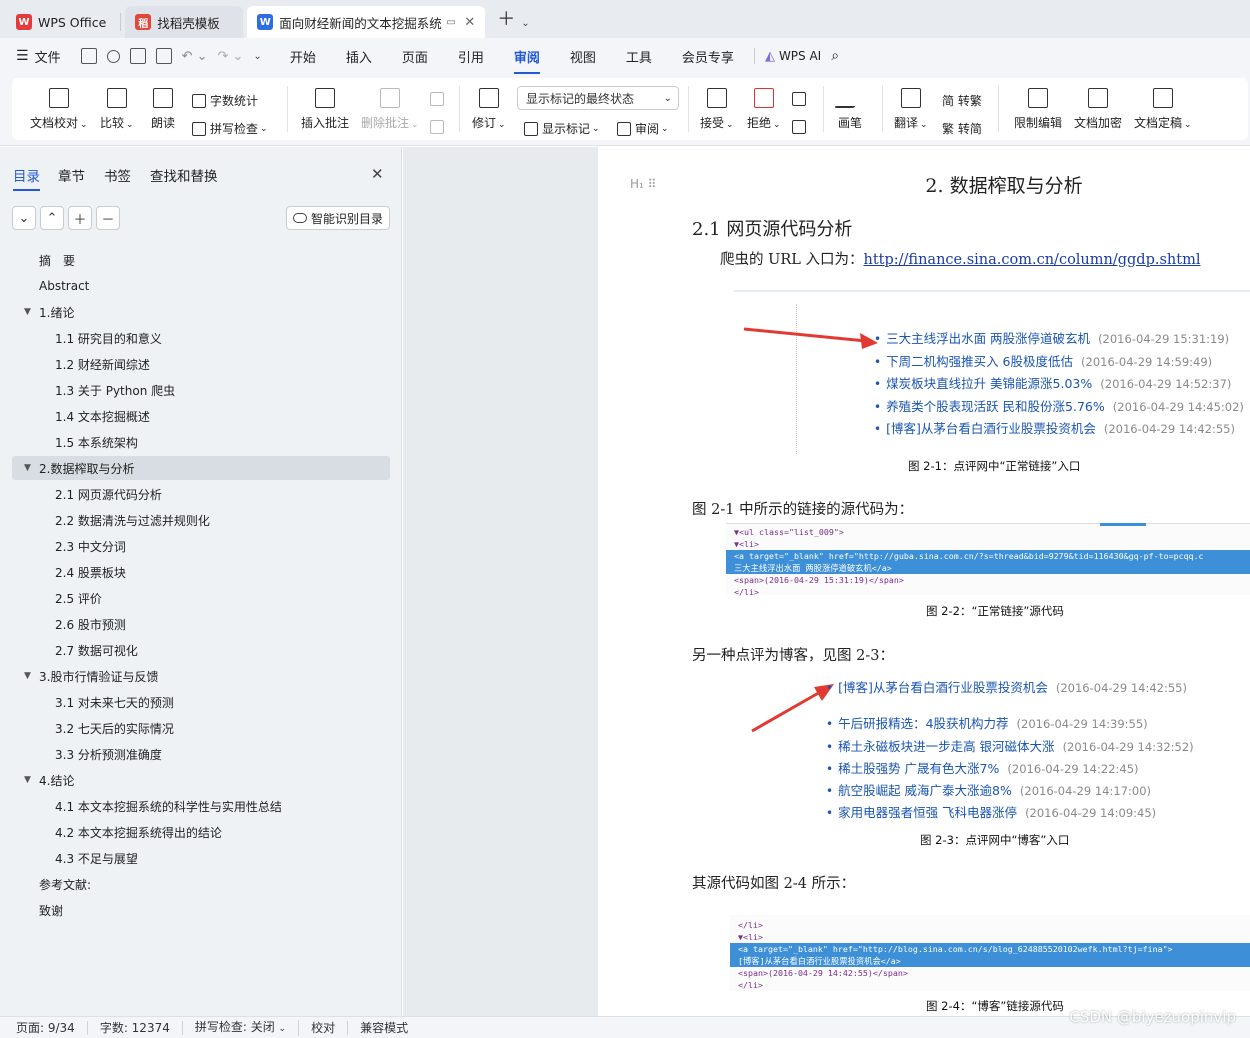  What do you see at coordinates (439, 127) in the screenshot?
I see `next-comment-button` at bounding box center [439, 127].